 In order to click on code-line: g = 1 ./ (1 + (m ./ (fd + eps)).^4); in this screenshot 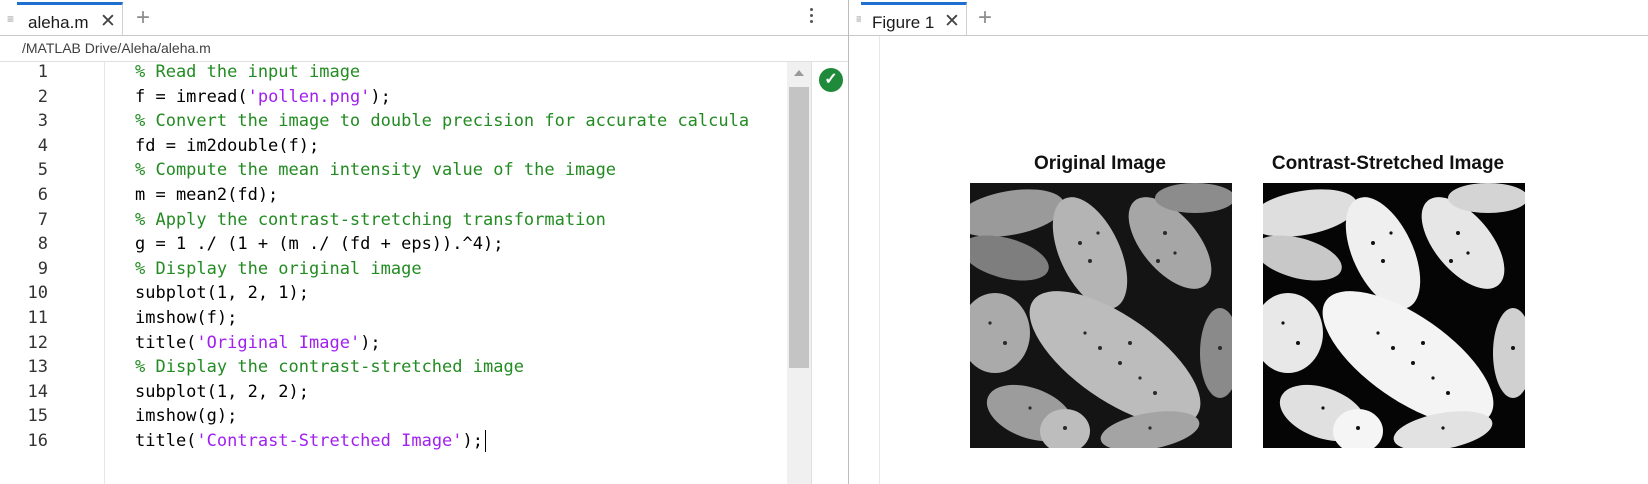, I will do `click(319, 244)`.